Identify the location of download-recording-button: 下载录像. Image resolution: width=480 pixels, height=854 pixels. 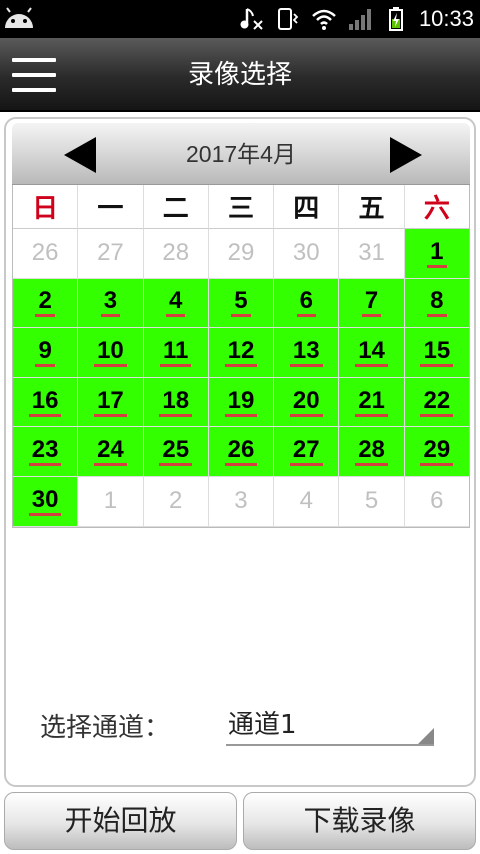
(359, 821).